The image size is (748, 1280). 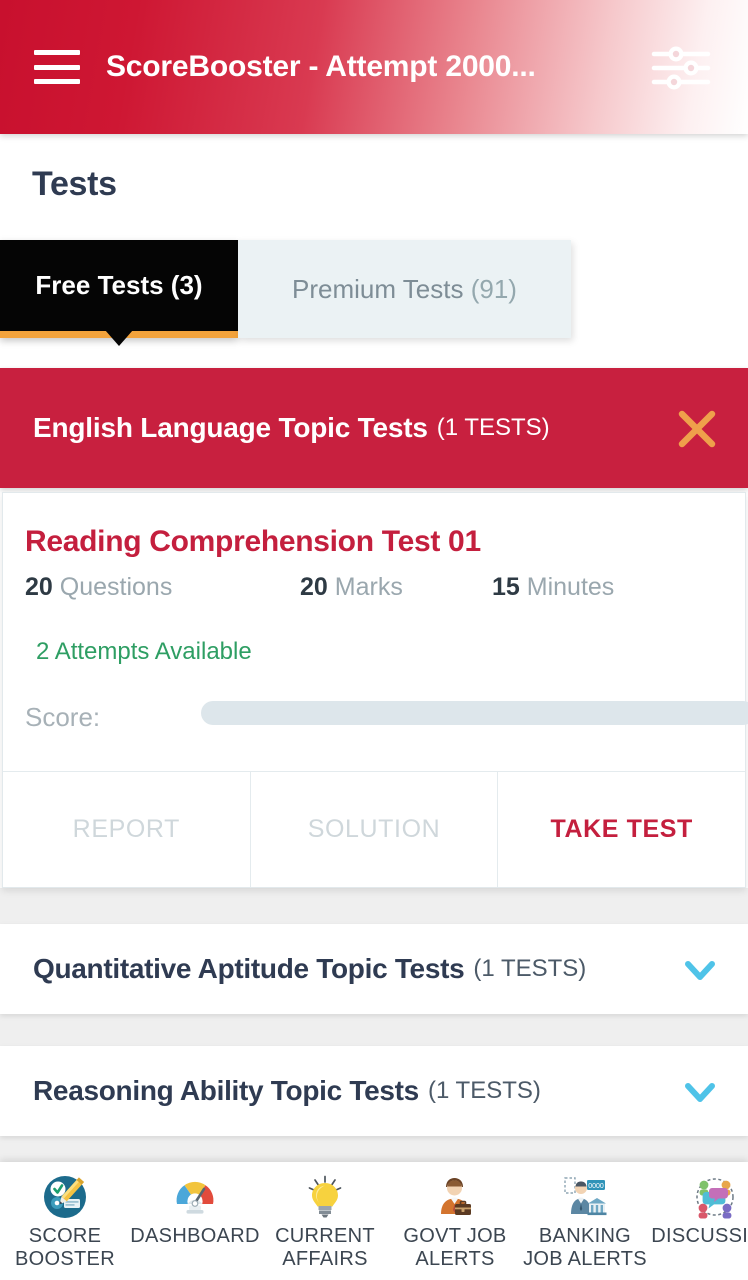 I want to click on test-card-actions: REPORT SOLUTION TAKE TEST, so click(x=374, y=829).